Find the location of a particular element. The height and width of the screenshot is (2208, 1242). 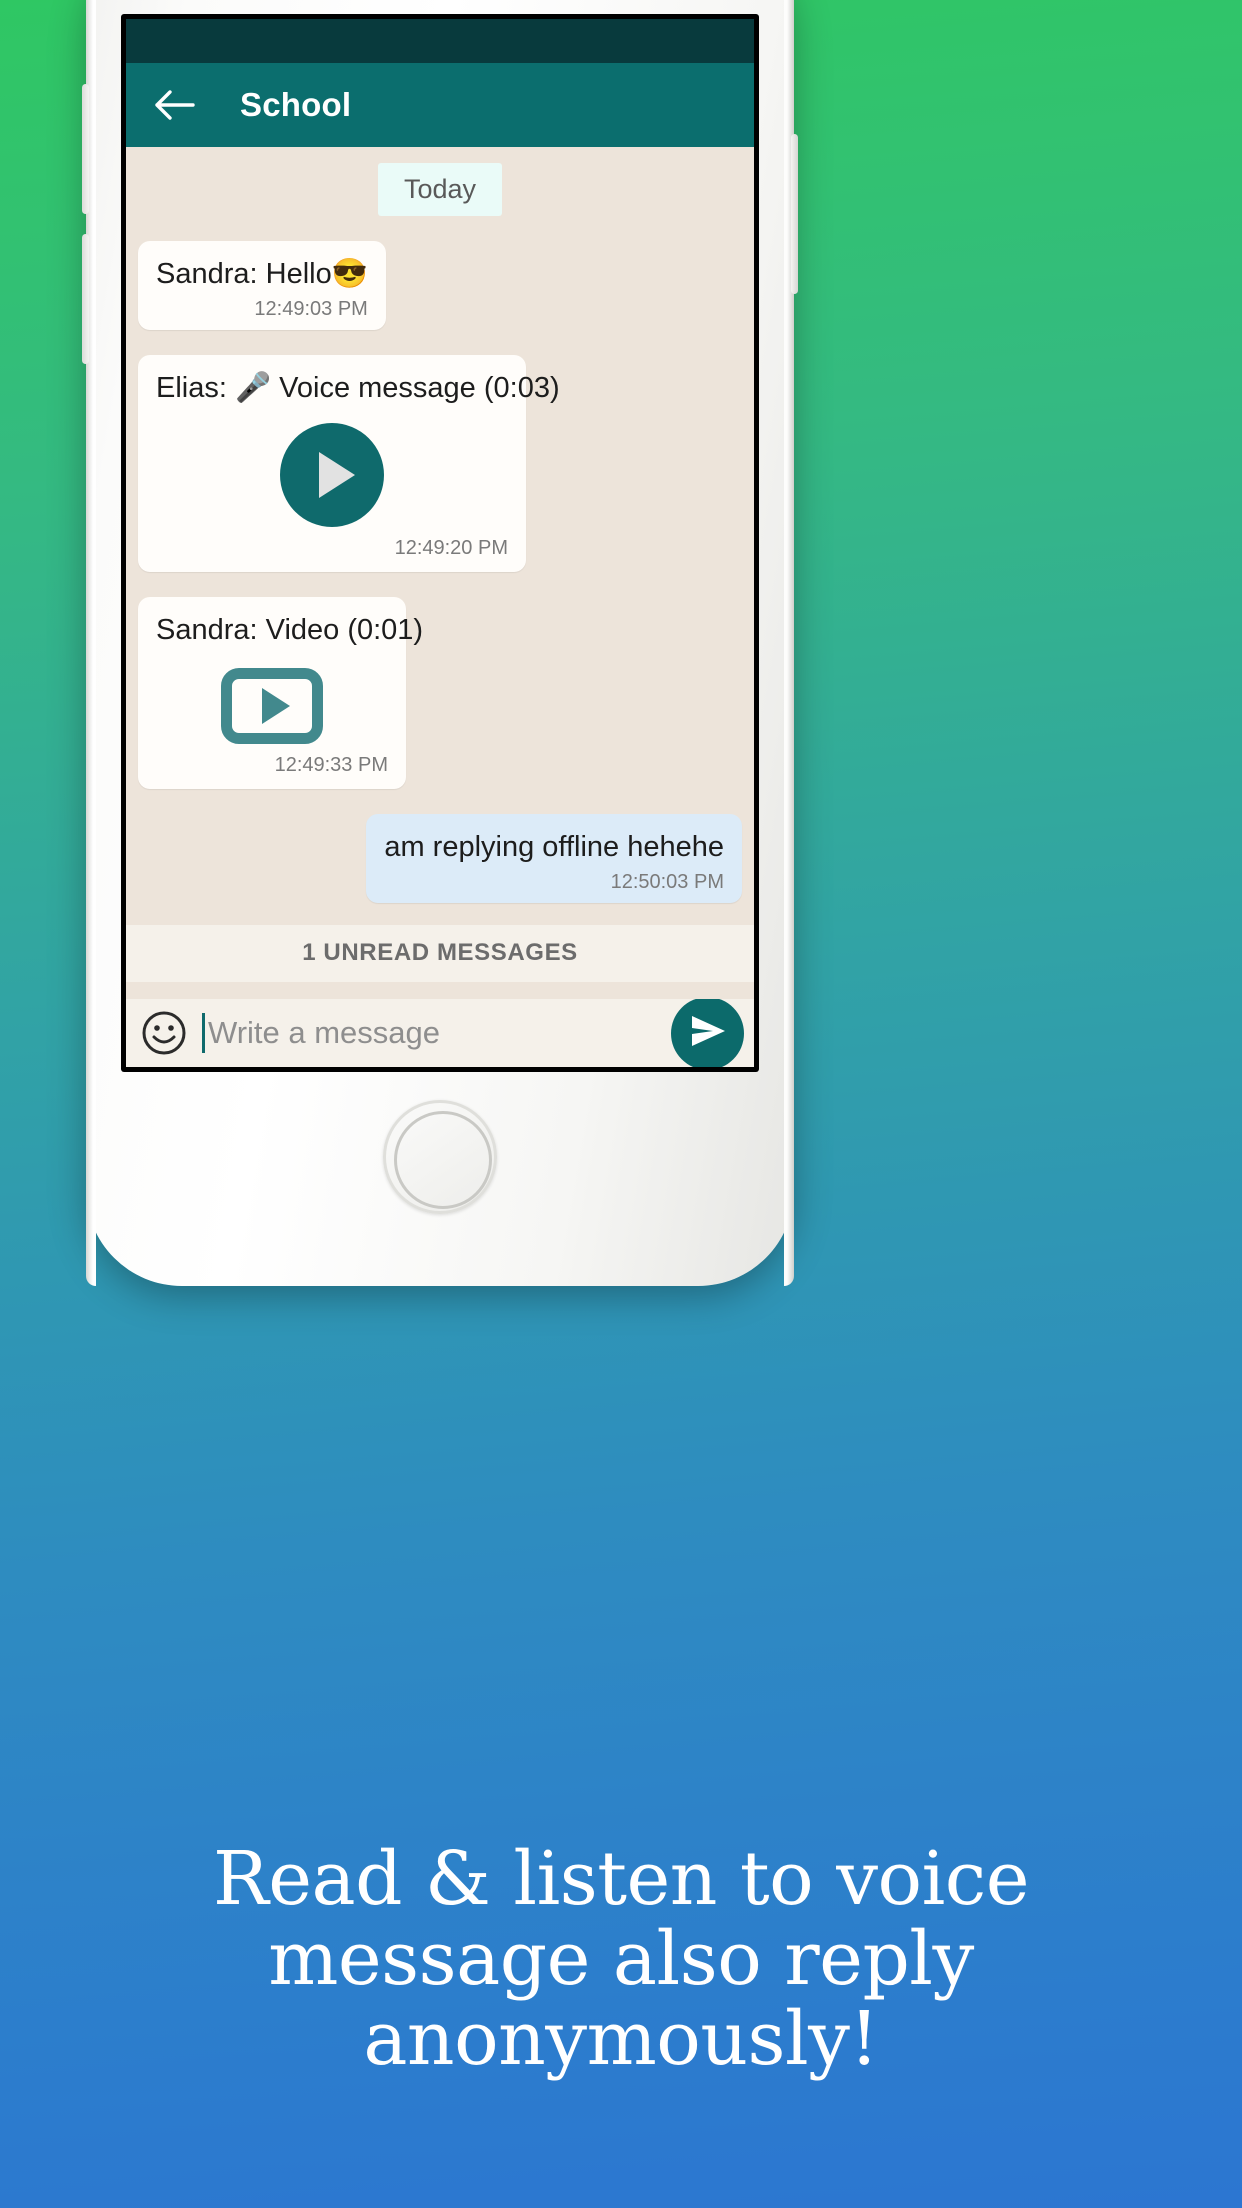

smiley-face-icon is located at coordinates (164, 1033).